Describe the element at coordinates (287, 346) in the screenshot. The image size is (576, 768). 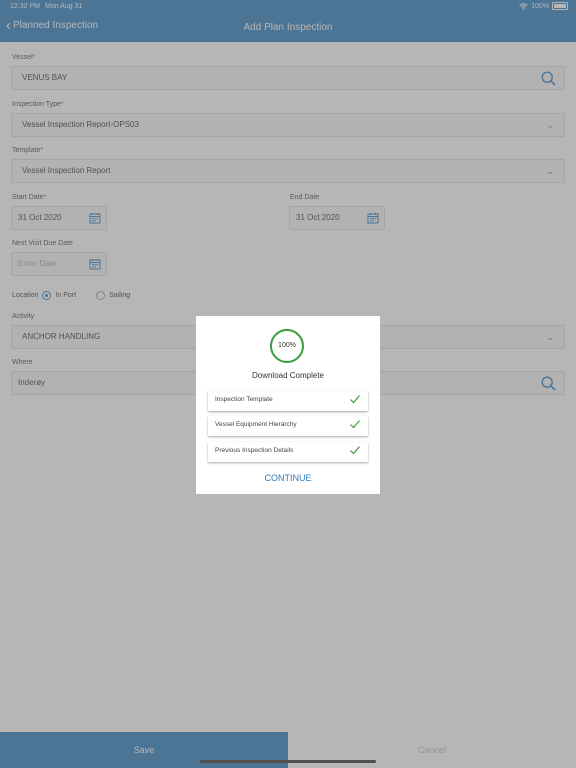
I see `progress-indicator: 100%` at that location.